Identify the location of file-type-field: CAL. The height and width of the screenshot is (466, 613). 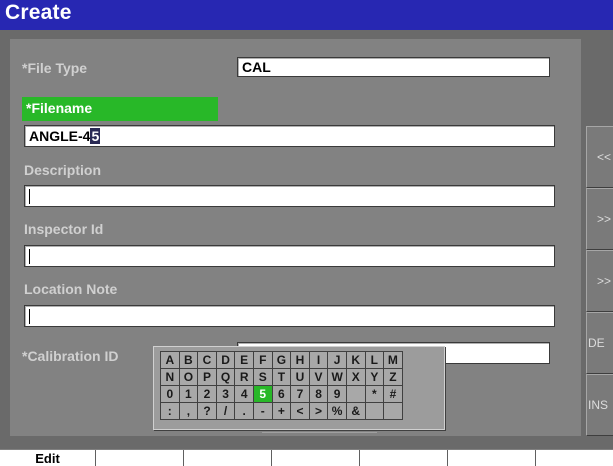
(393, 67).